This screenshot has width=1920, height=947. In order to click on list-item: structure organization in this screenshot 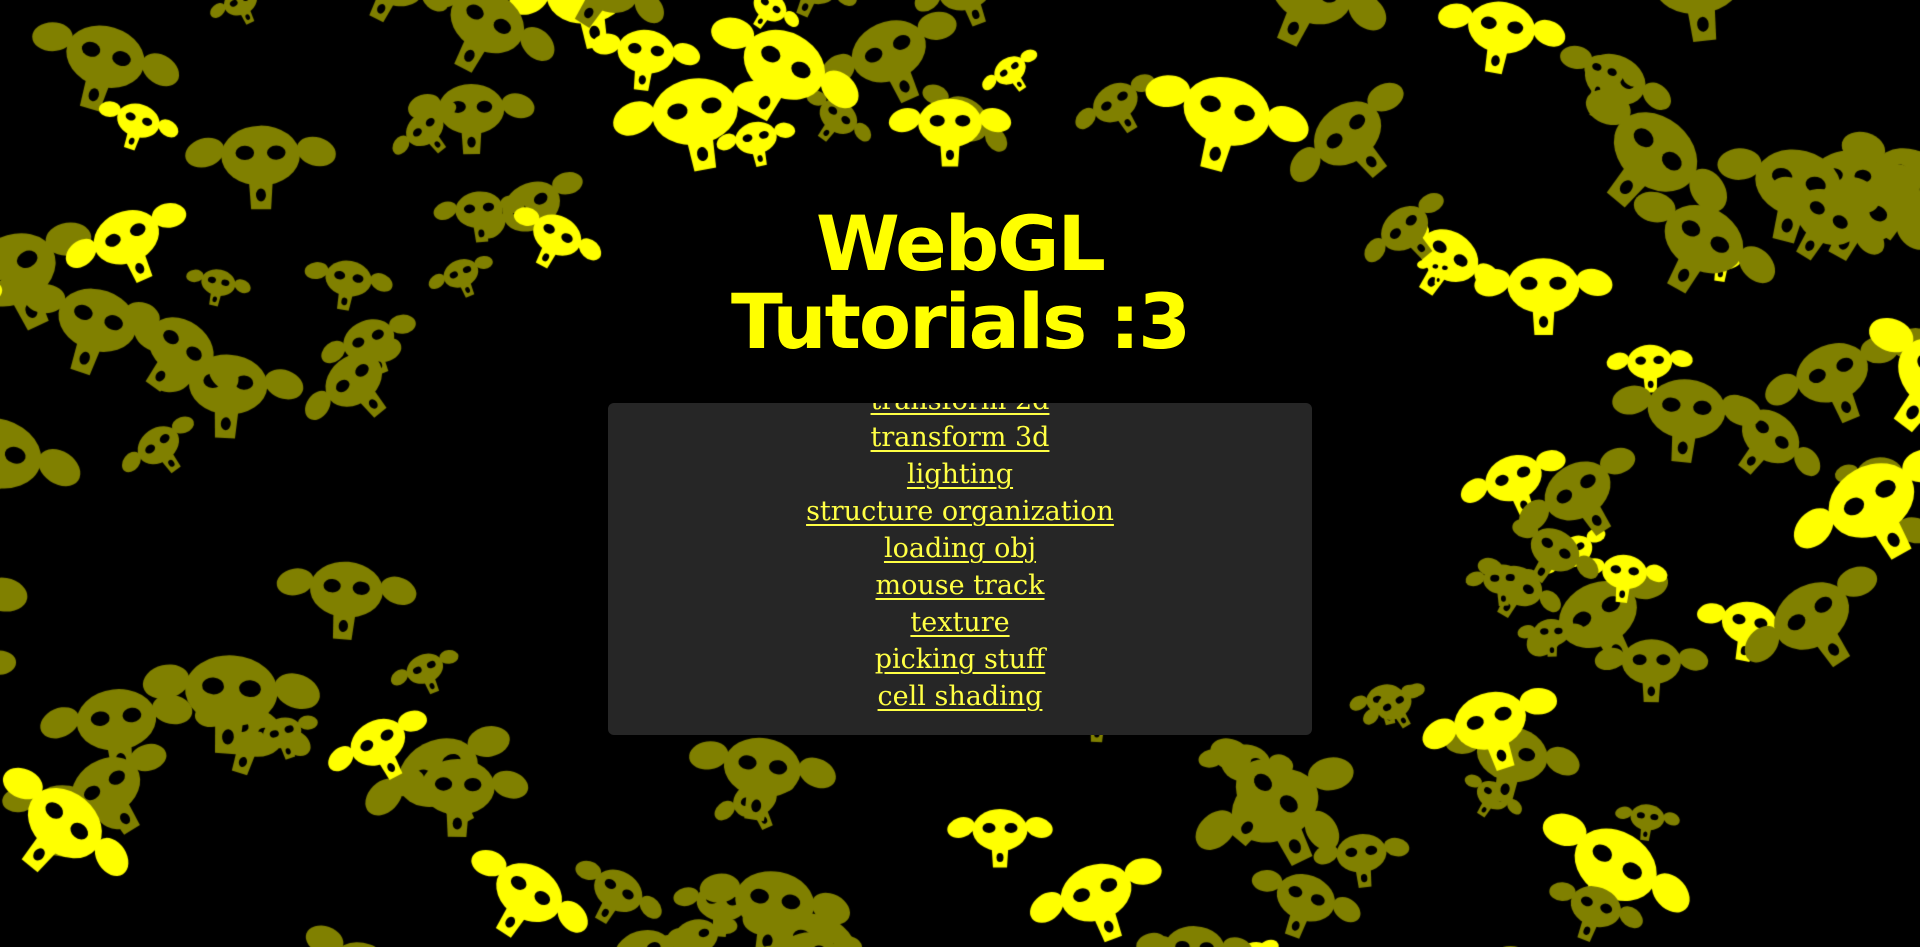, I will do `click(960, 511)`.